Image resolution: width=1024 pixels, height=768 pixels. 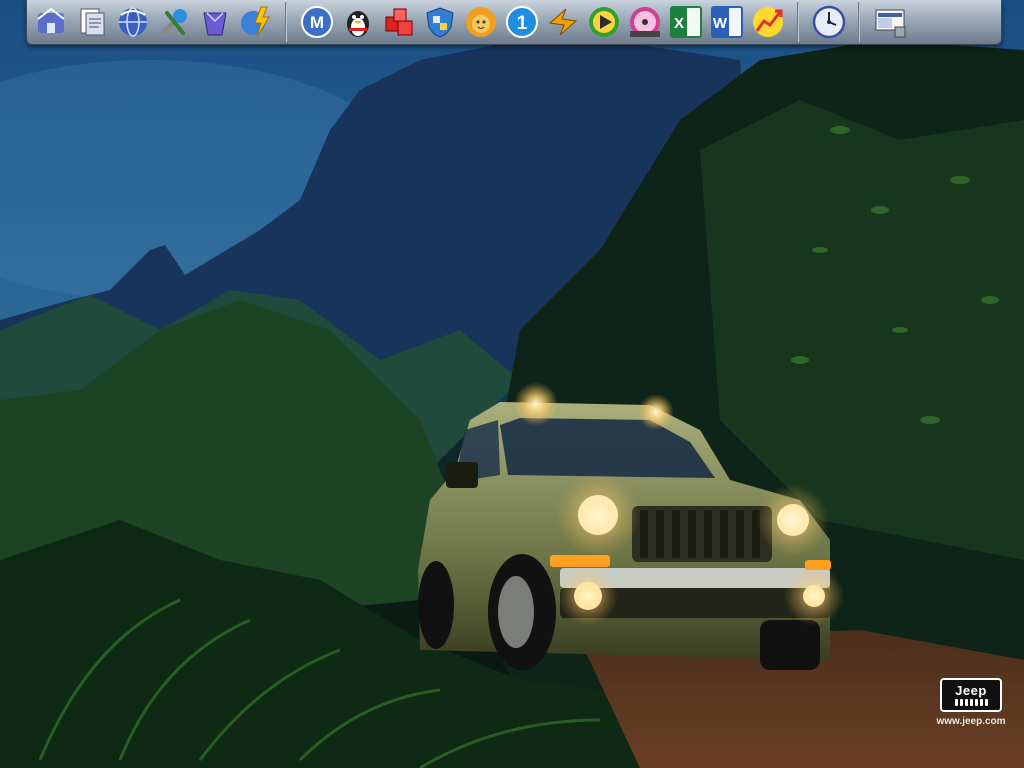 I want to click on jeep-logo-badge: Jeep, so click(x=971, y=695).